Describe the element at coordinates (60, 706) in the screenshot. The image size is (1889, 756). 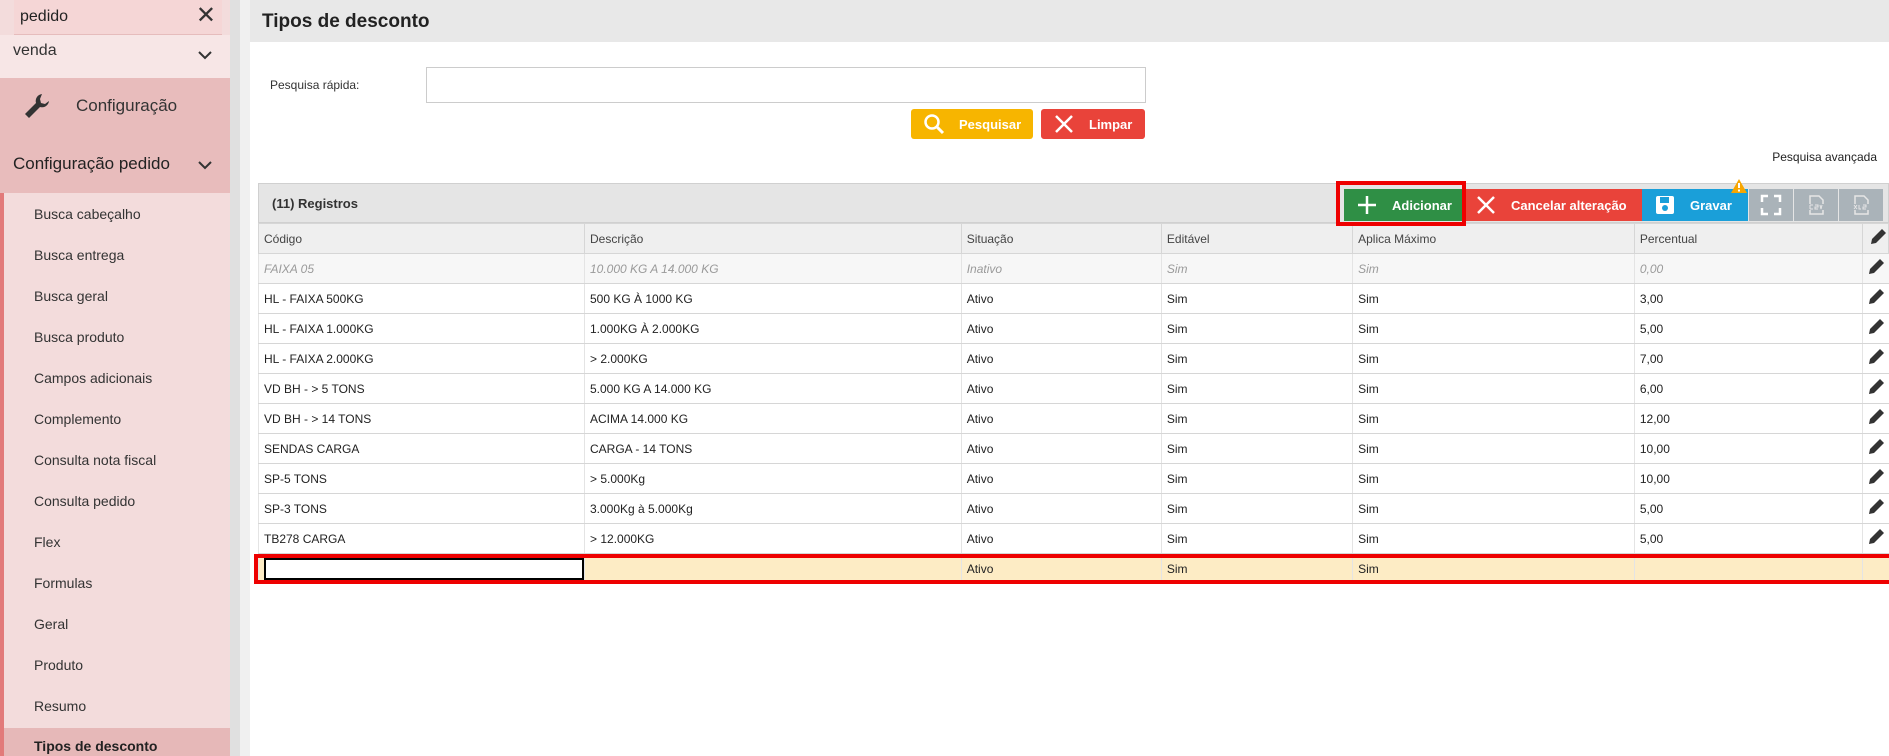
I see `submenu-item: Resumo` at that location.